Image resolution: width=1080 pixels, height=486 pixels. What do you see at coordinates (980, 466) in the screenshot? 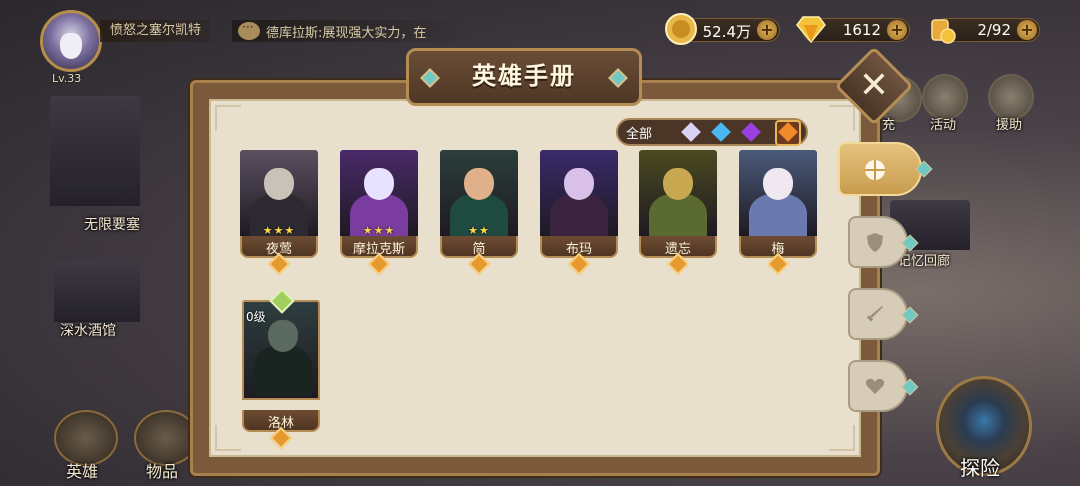
I see `explore-label: 探险` at bounding box center [980, 466].